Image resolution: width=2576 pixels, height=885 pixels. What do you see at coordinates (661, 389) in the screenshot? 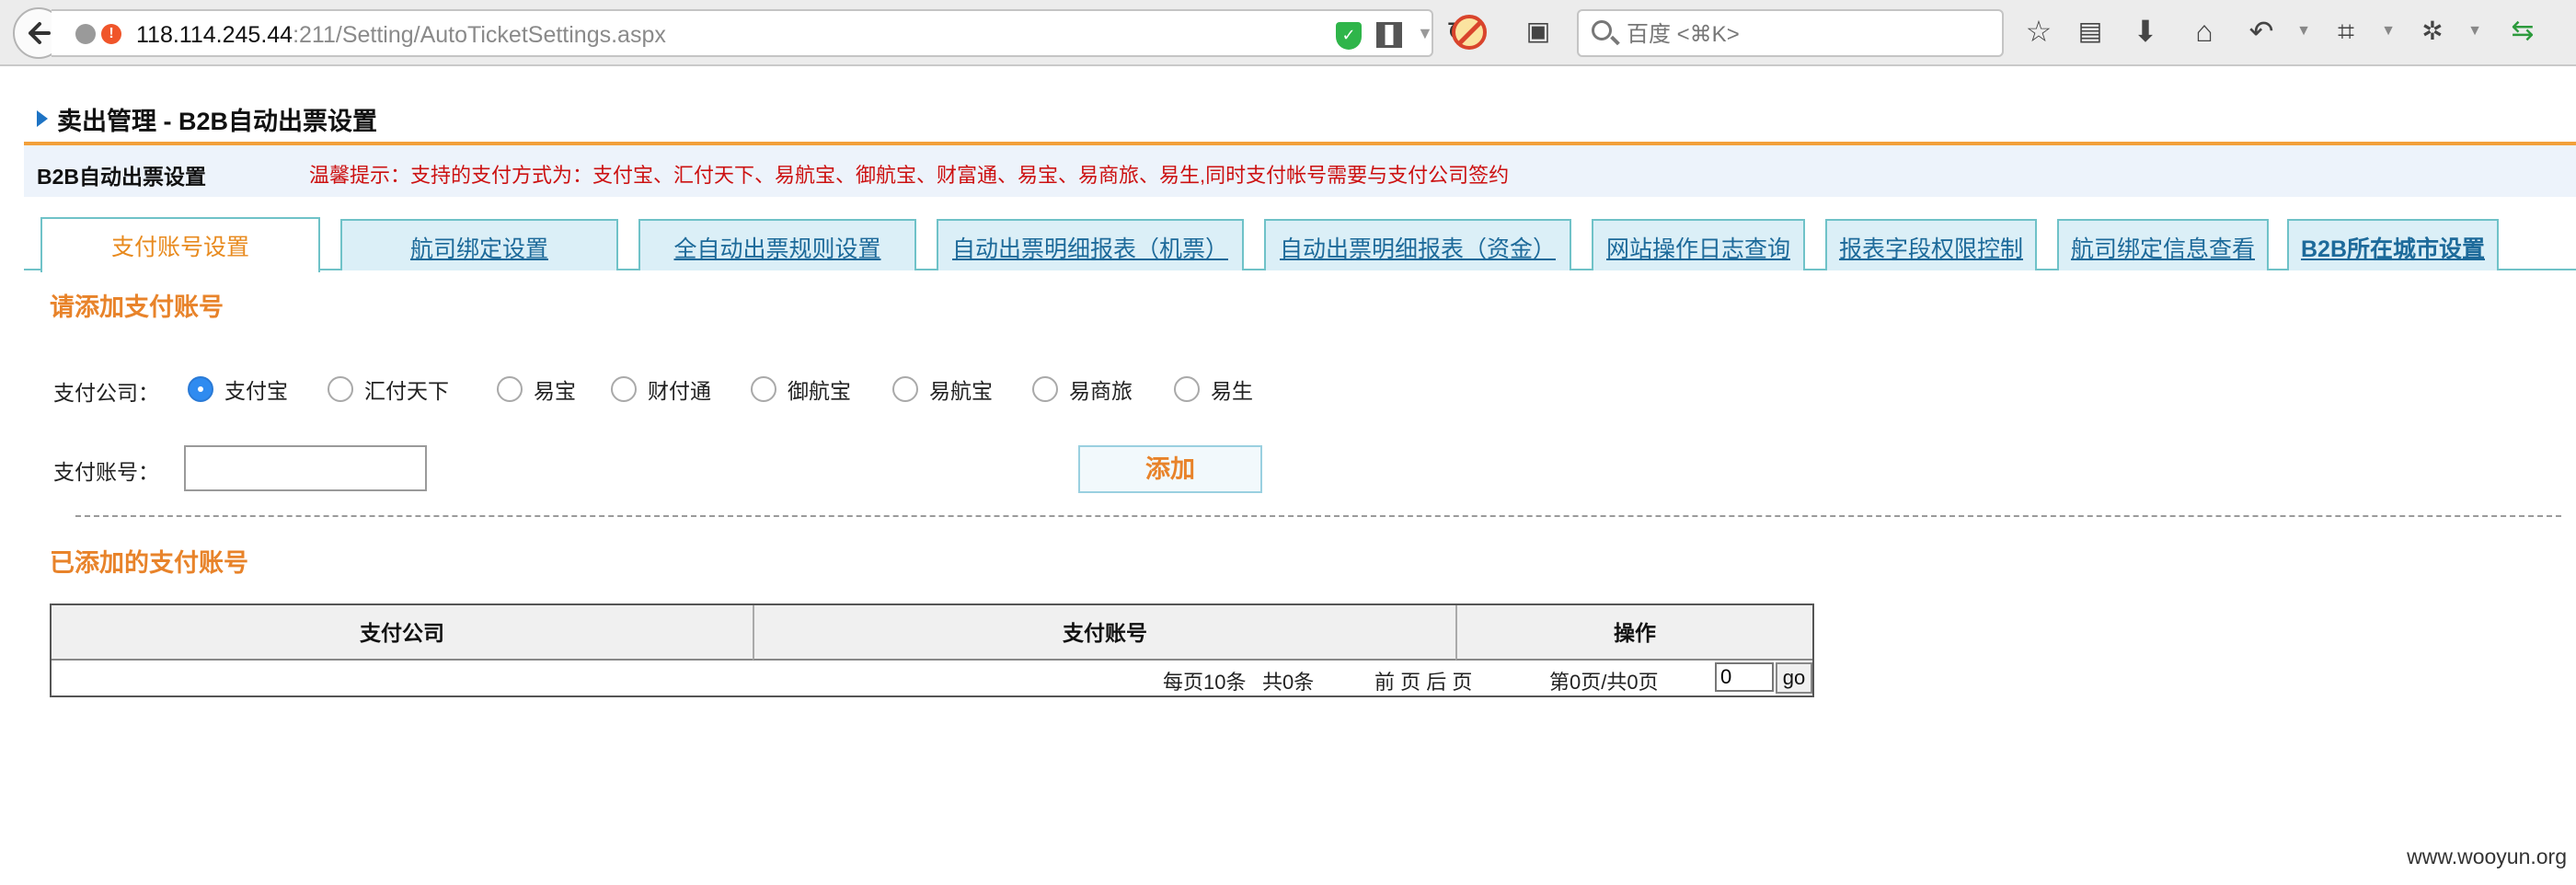
I see `radio-tenpay: 财付通` at bounding box center [661, 389].